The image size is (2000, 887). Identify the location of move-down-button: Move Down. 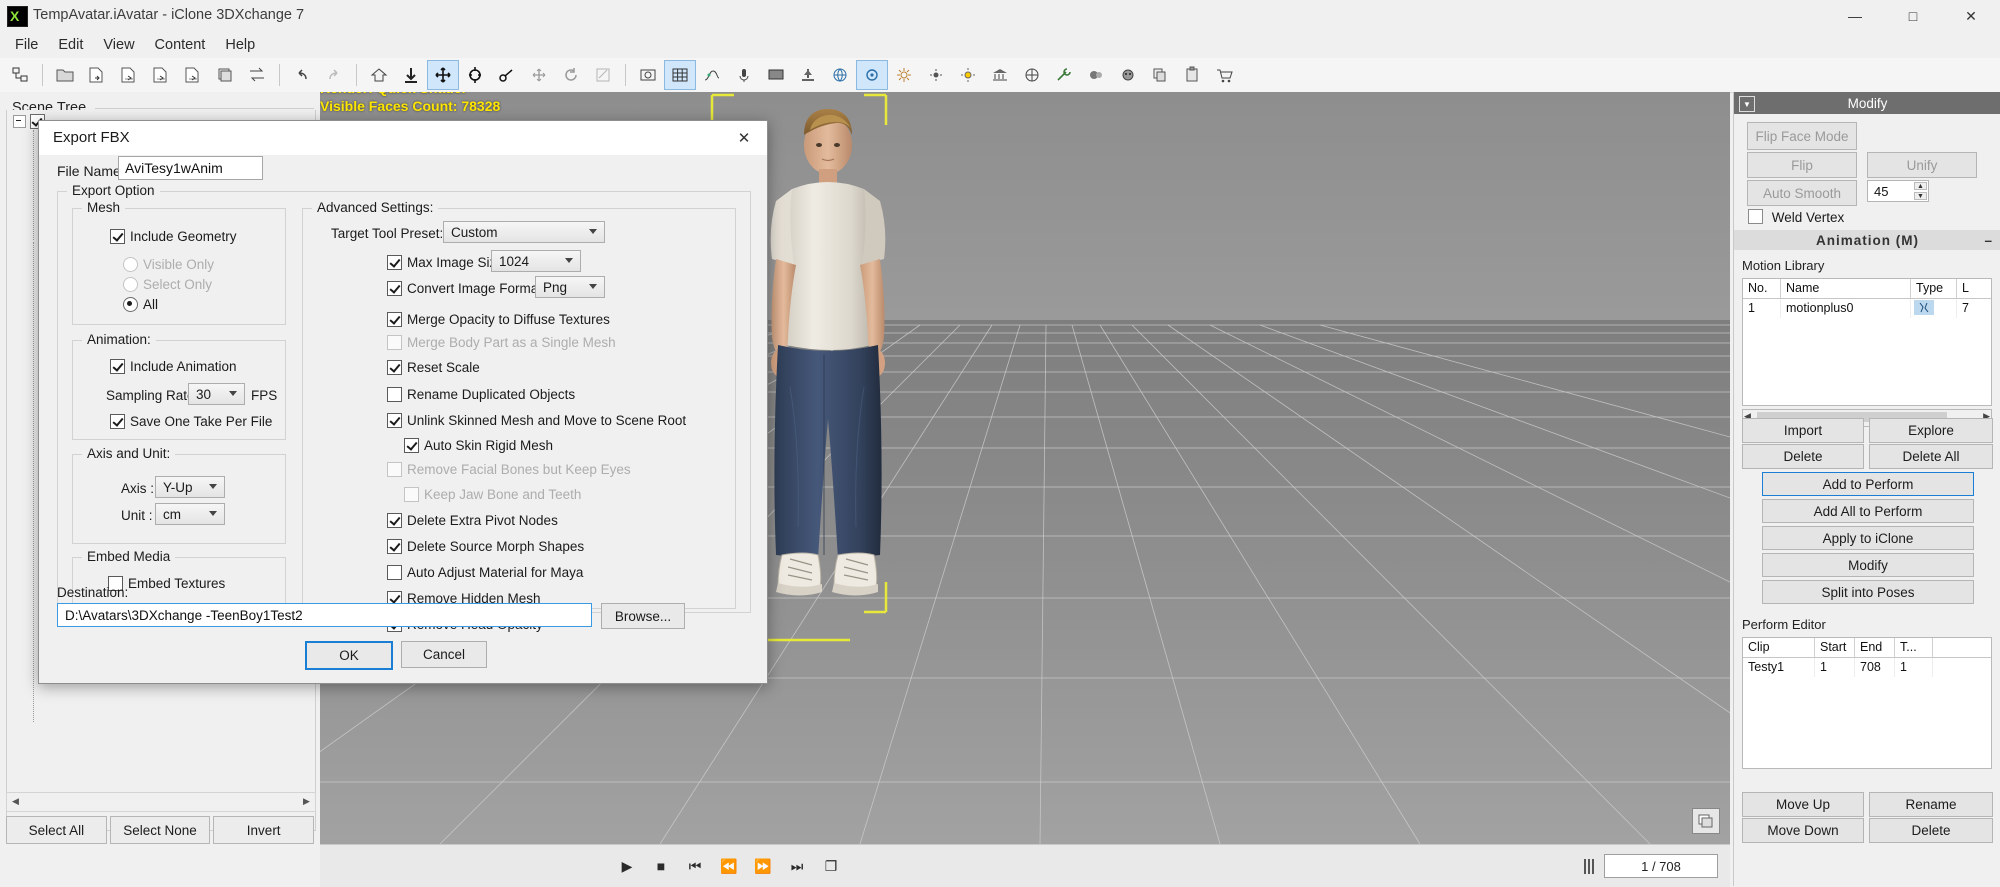
(1803, 830).